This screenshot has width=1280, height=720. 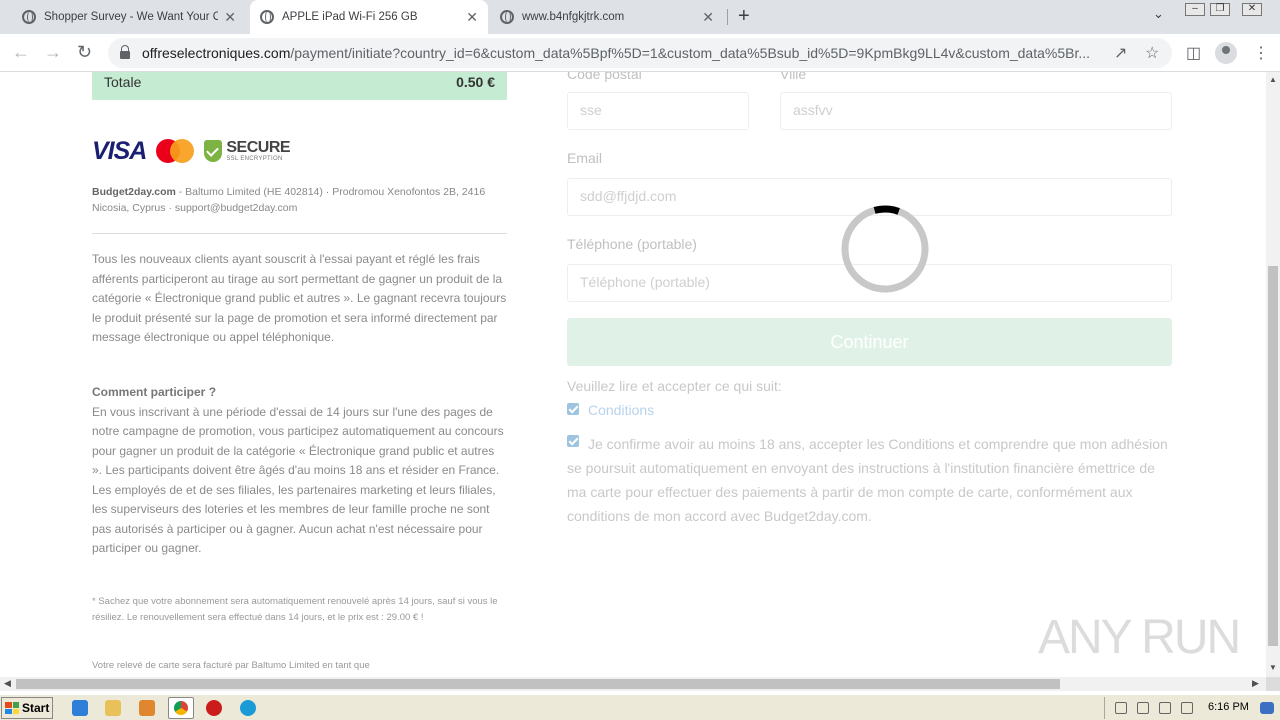 What do you see at coordinates (632, 244) in the screenshot?
I see `phone-label: Téléphone (portable)` at bounding box center [632, 244].